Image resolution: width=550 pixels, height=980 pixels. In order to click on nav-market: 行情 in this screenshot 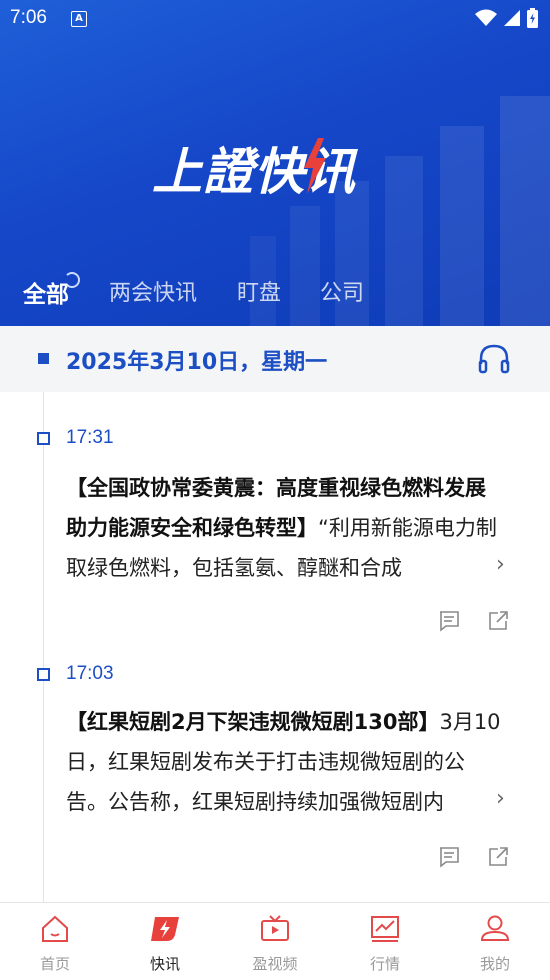, I will do `click(385, 941)`.